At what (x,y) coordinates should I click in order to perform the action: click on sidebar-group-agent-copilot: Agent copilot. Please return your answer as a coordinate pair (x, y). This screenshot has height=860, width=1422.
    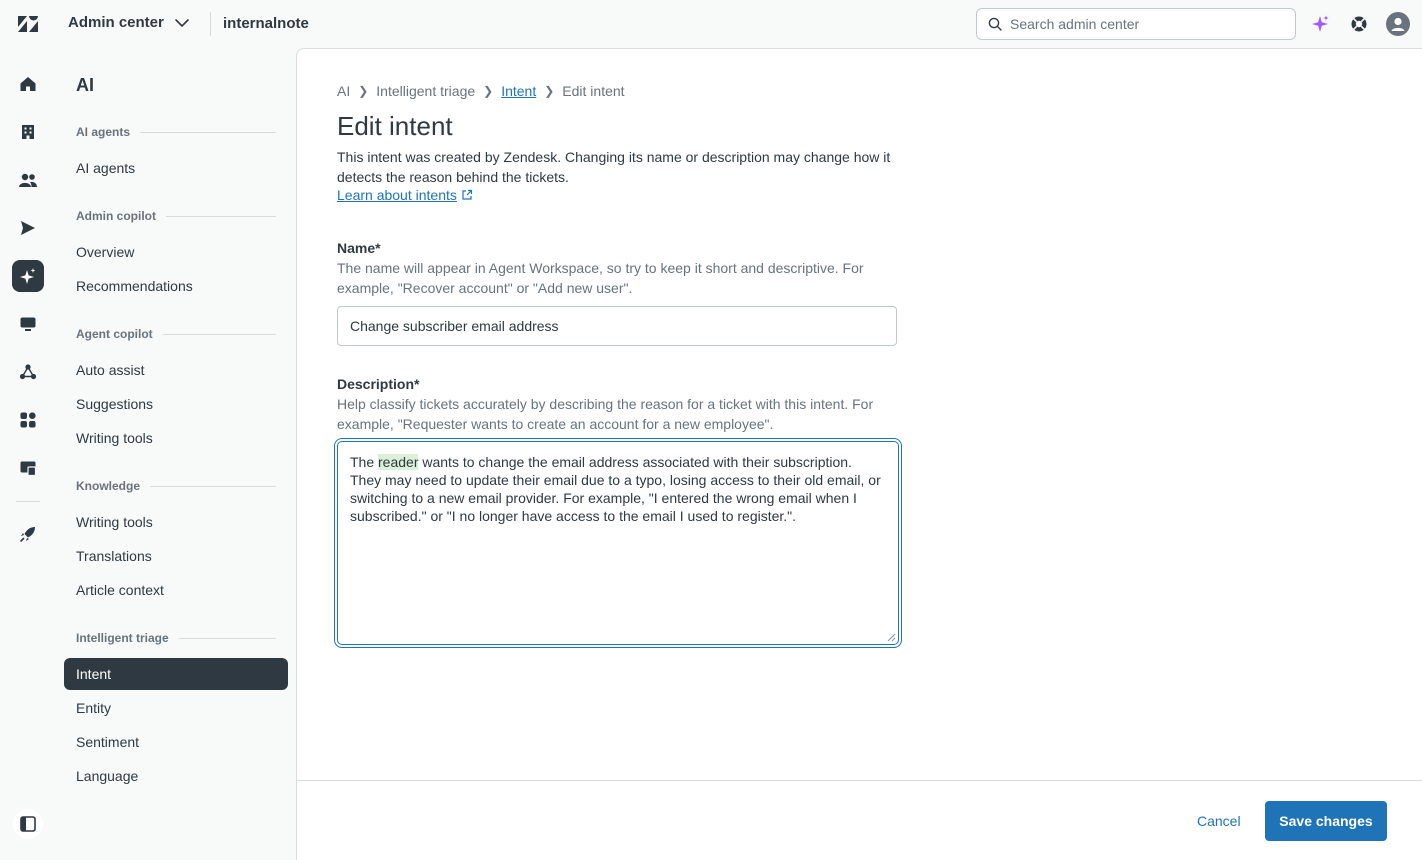
    Looking at the image, I should click on (176, 334).